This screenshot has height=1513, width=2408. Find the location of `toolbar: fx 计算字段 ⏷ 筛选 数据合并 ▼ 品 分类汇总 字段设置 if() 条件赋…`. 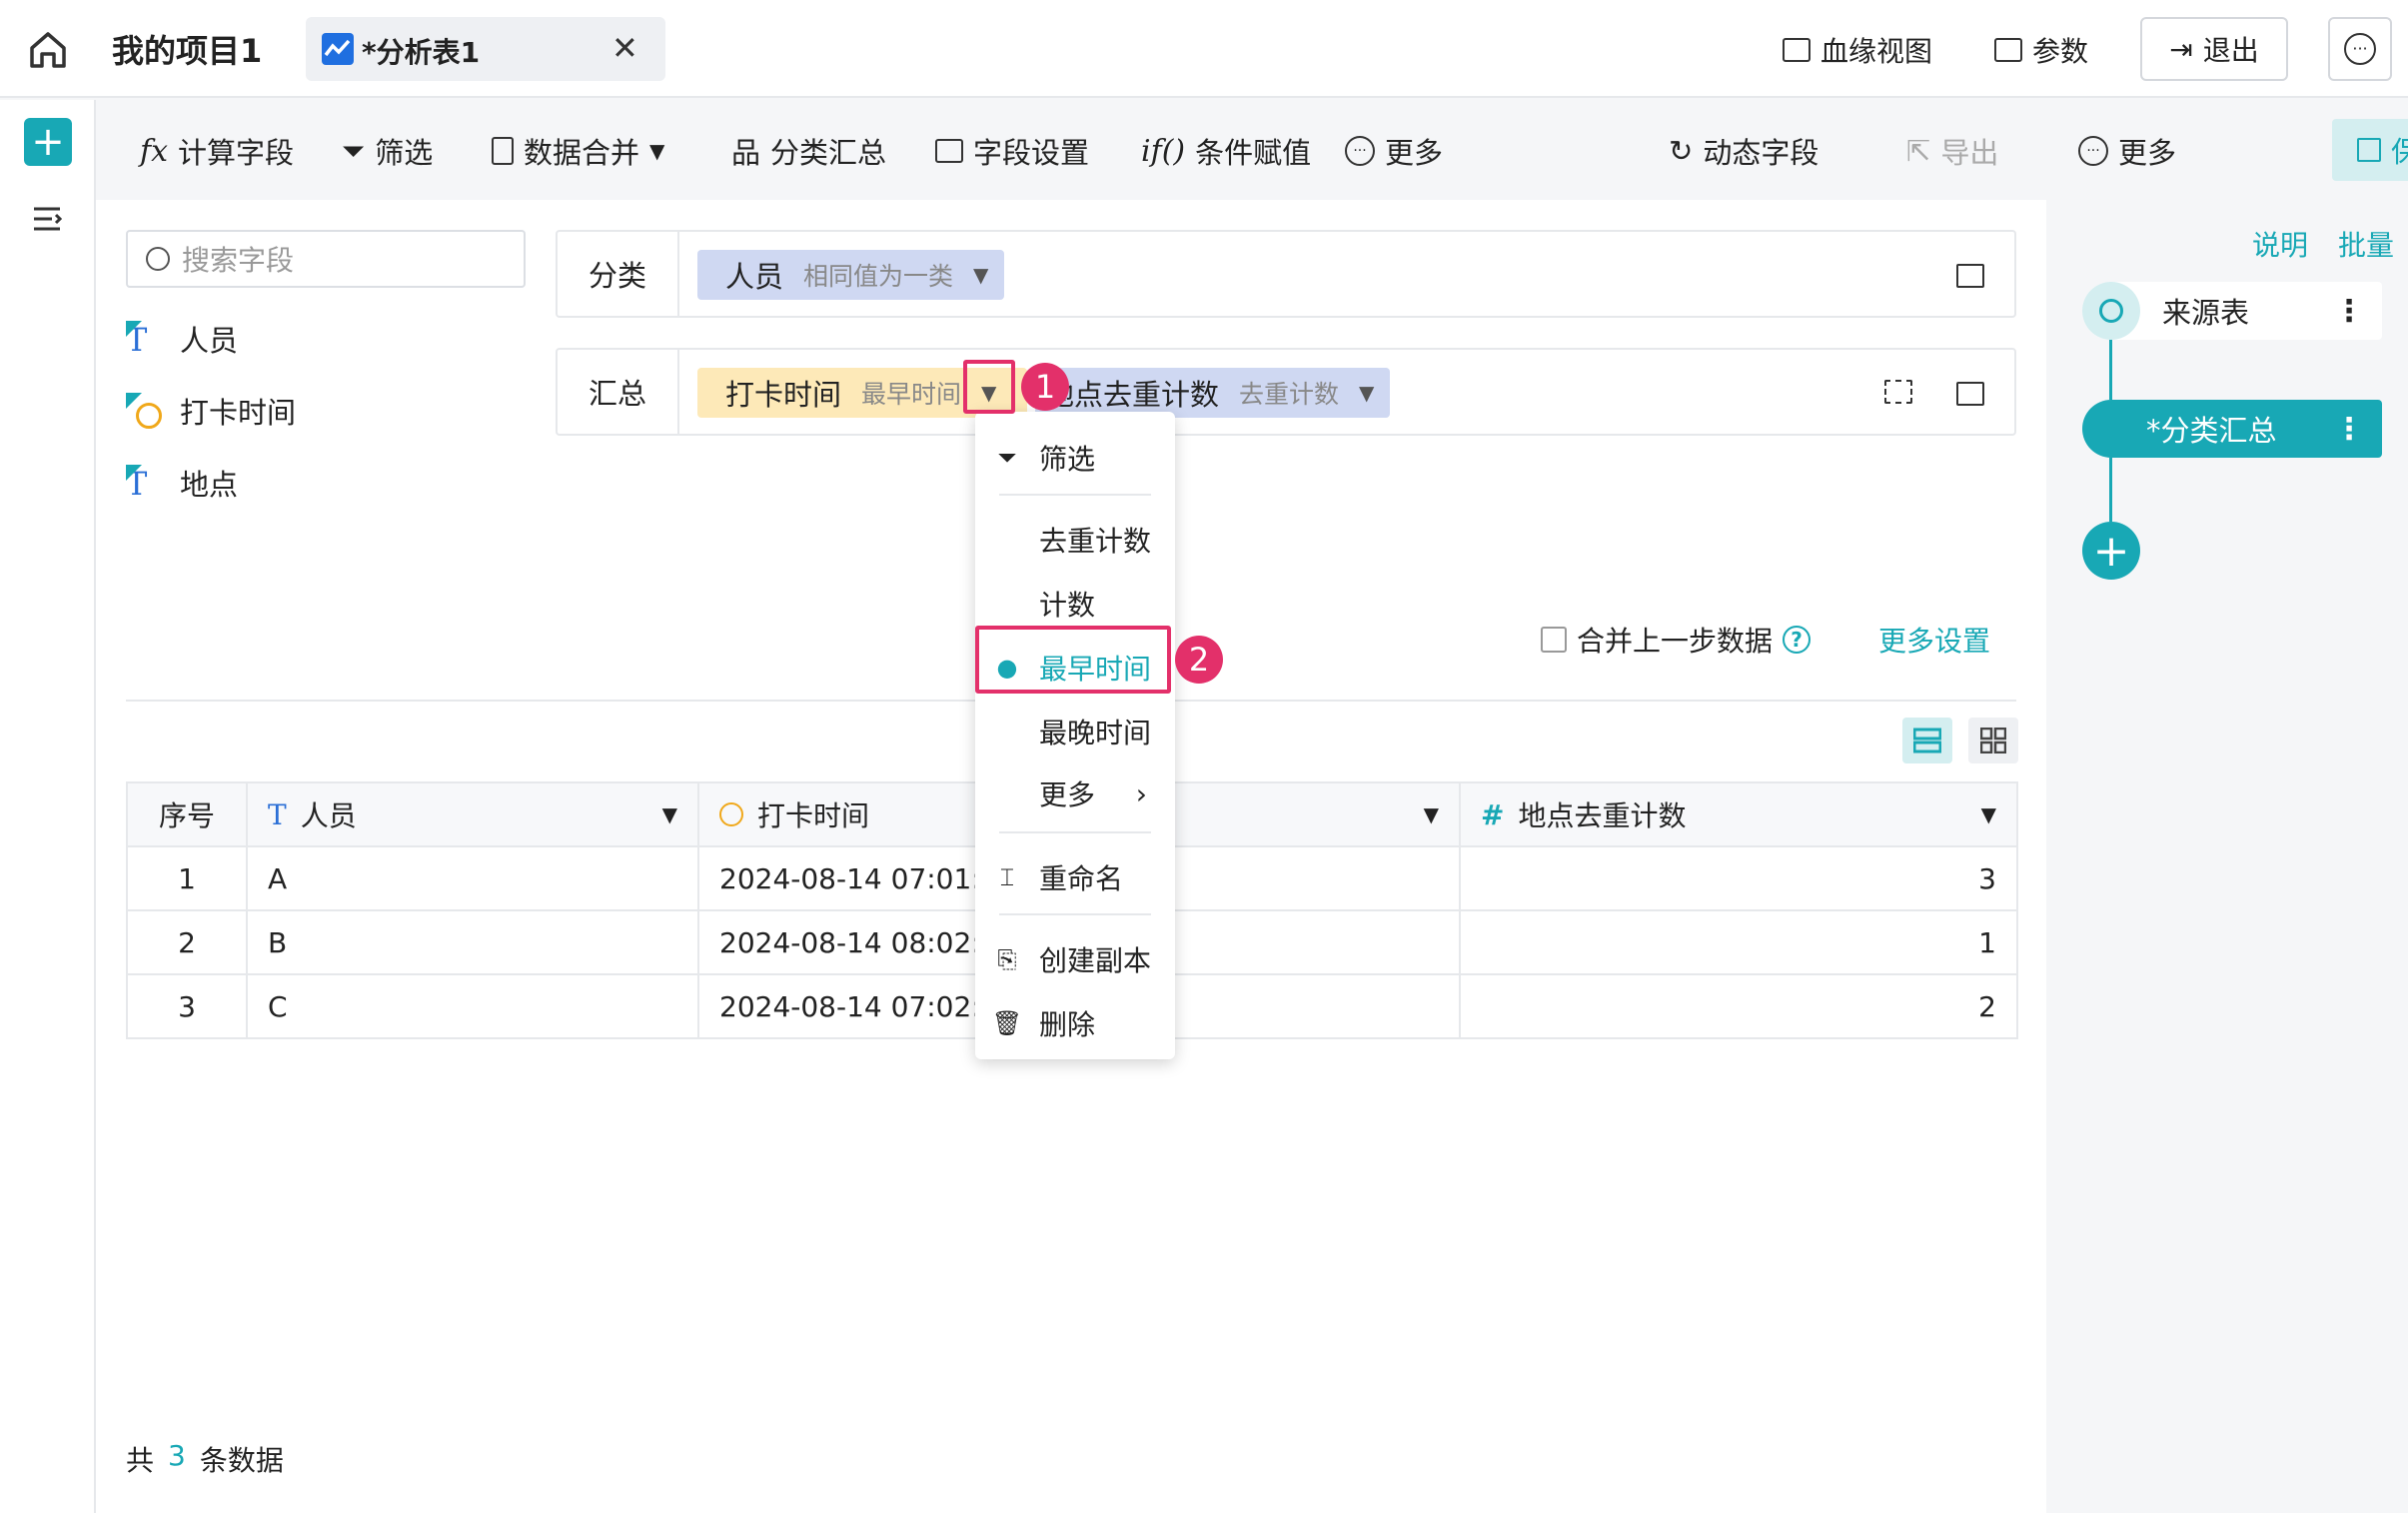

toolbar: fx 计算字段 ⏷ 筛选 数据合并 ▼ 品 分类汇总 字段设置 if() 条件赋… is located at coordinates (1252, 150).